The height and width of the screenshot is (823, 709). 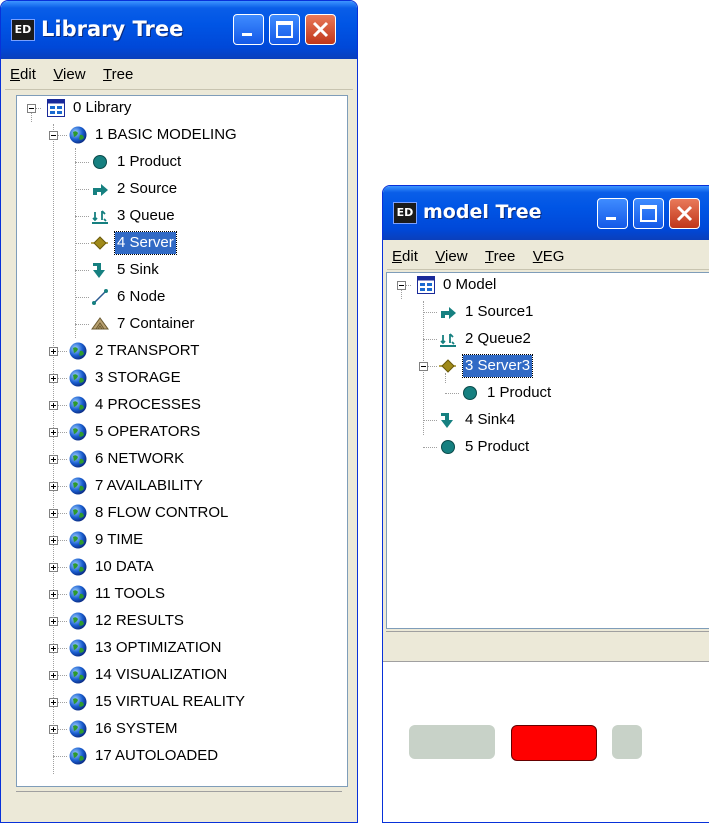 I want to click on tree-node-label: 17 AUTOLOADED, so click(x=157, y=755).